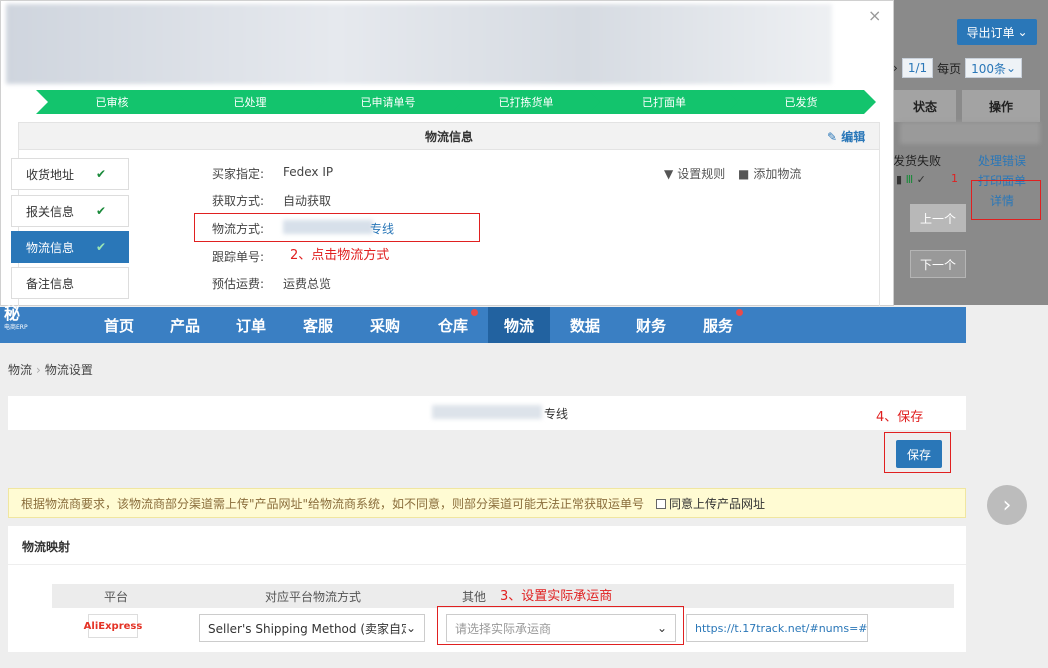 The height and width of the screenshot is (668, 1048). What do you see at coordinates (526, 102) in the screenshot?
I see `step-4: 已打拣货单` at bounding box center [526, 102].